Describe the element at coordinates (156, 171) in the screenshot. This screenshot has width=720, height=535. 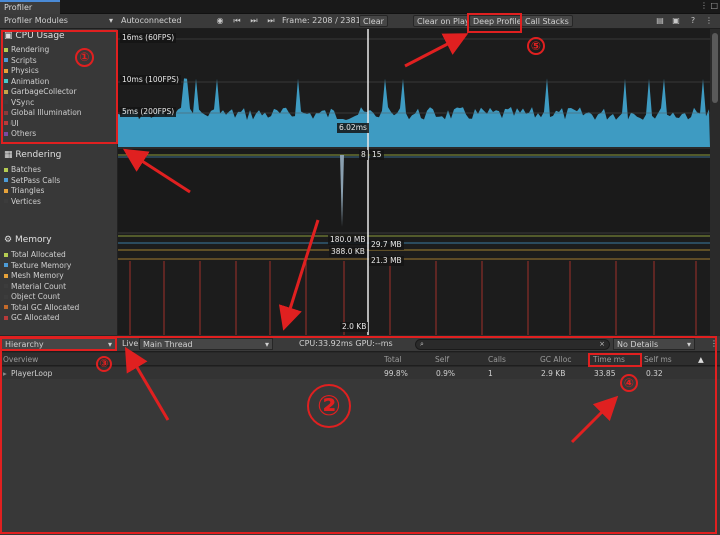
I see `arrow-to-sidebar` at that location.